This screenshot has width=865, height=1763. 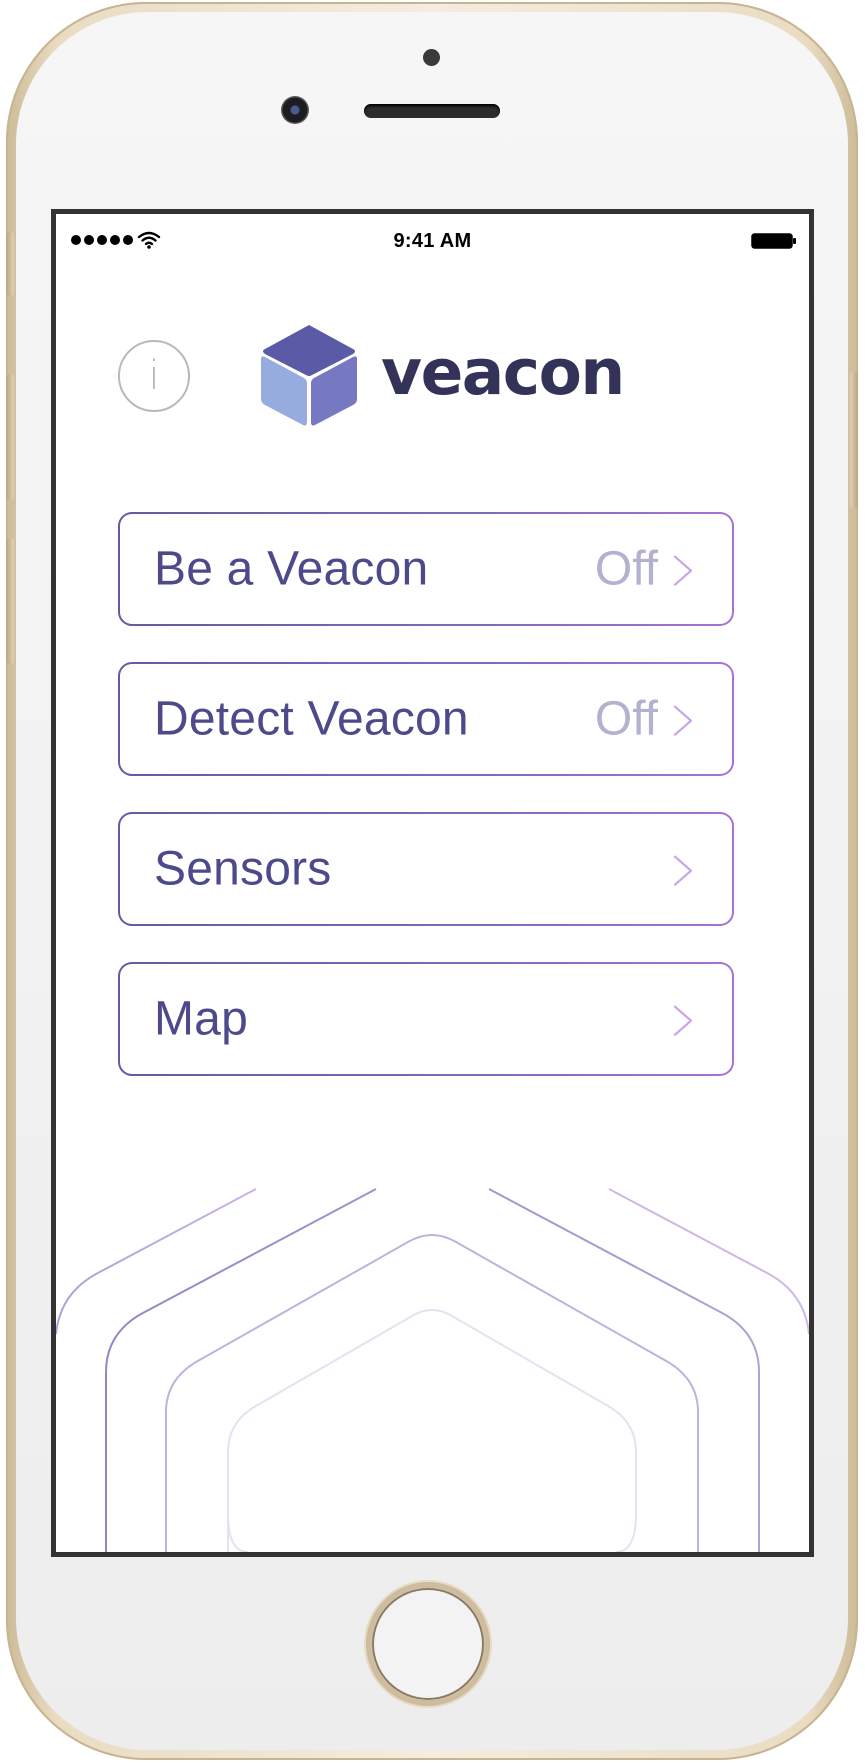 I want to click on volume-up-button, so click(x=10, y=437).